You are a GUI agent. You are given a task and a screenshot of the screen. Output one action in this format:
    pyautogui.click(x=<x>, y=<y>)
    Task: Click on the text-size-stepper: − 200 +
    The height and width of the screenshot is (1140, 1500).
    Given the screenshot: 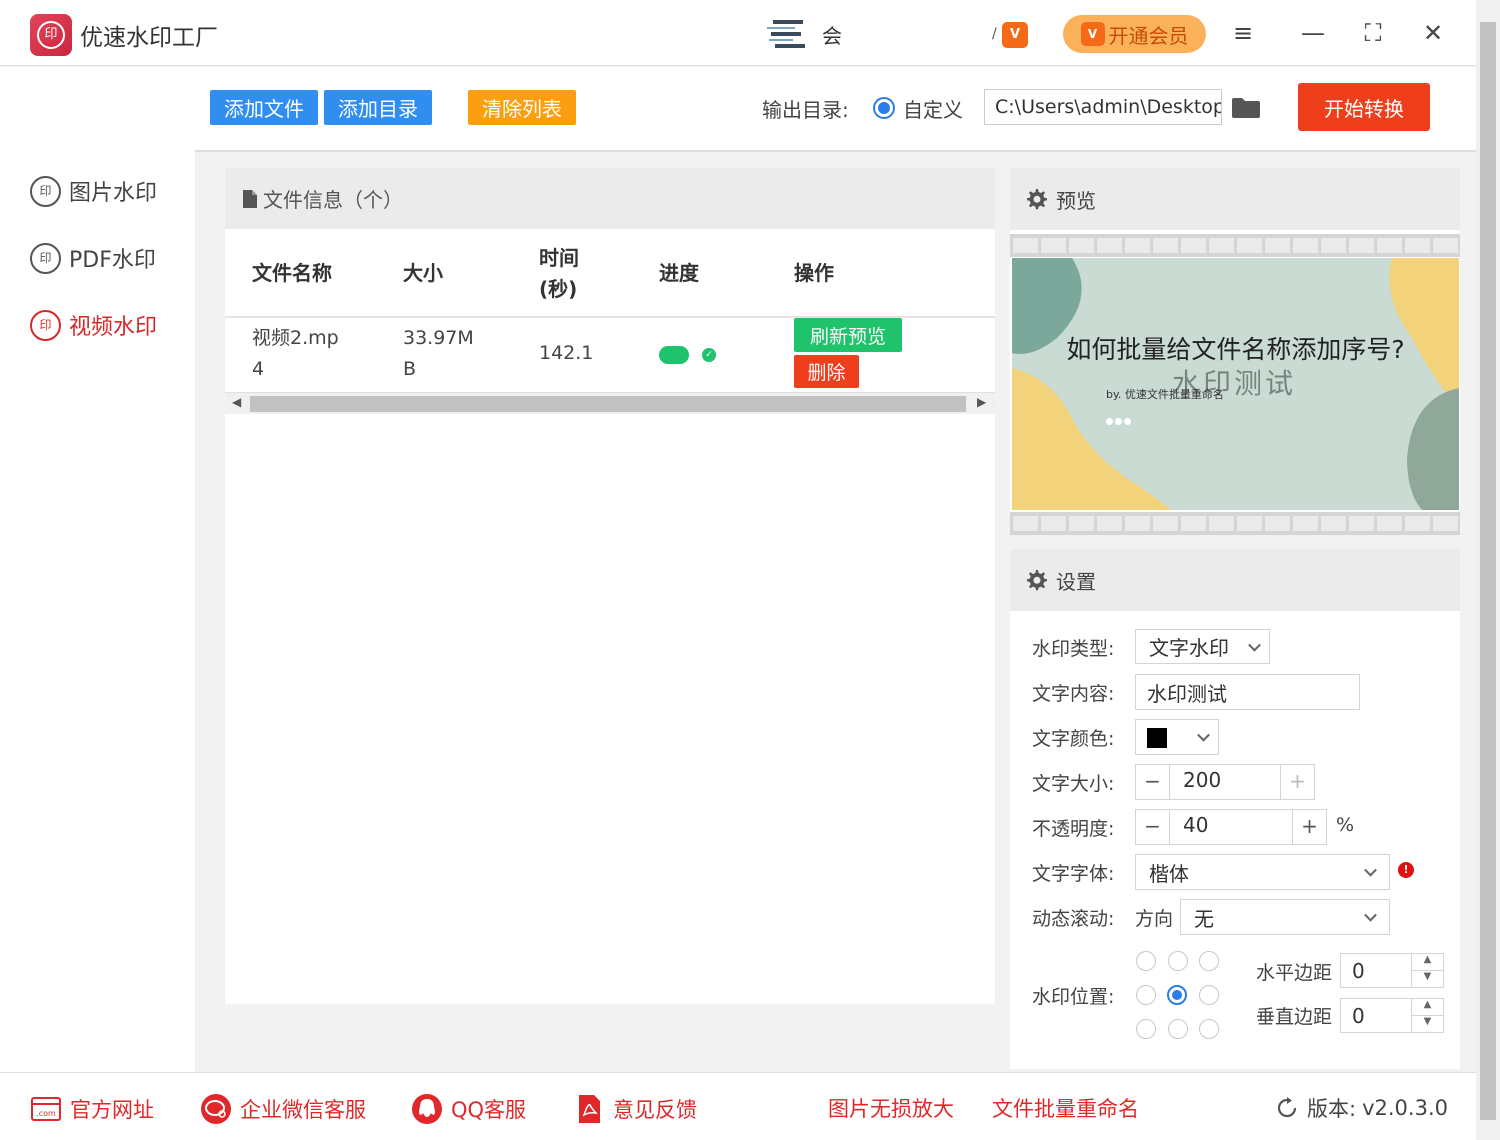 What is the action you would take?
    pyautogui.click(x=1225, y=782)
    